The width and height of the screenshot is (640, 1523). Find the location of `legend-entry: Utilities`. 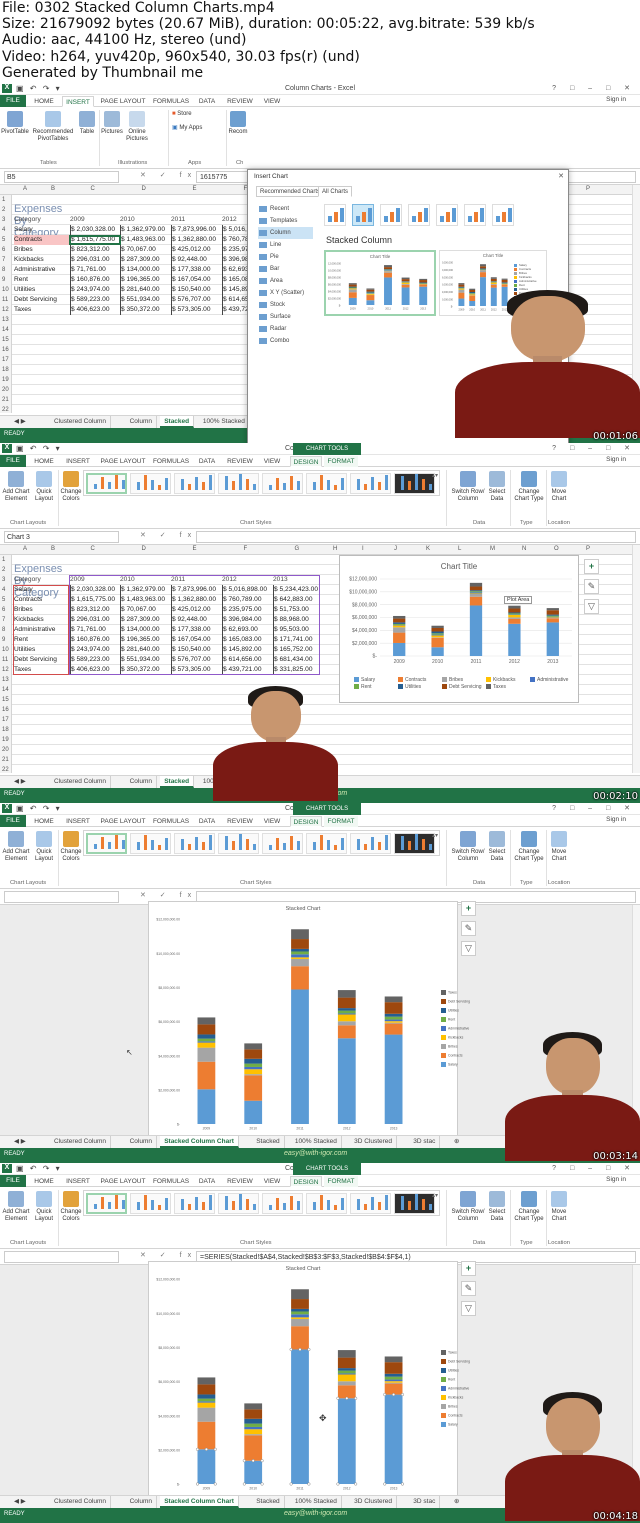

legend-entry: Utilities is located at coordinates (420, 687).